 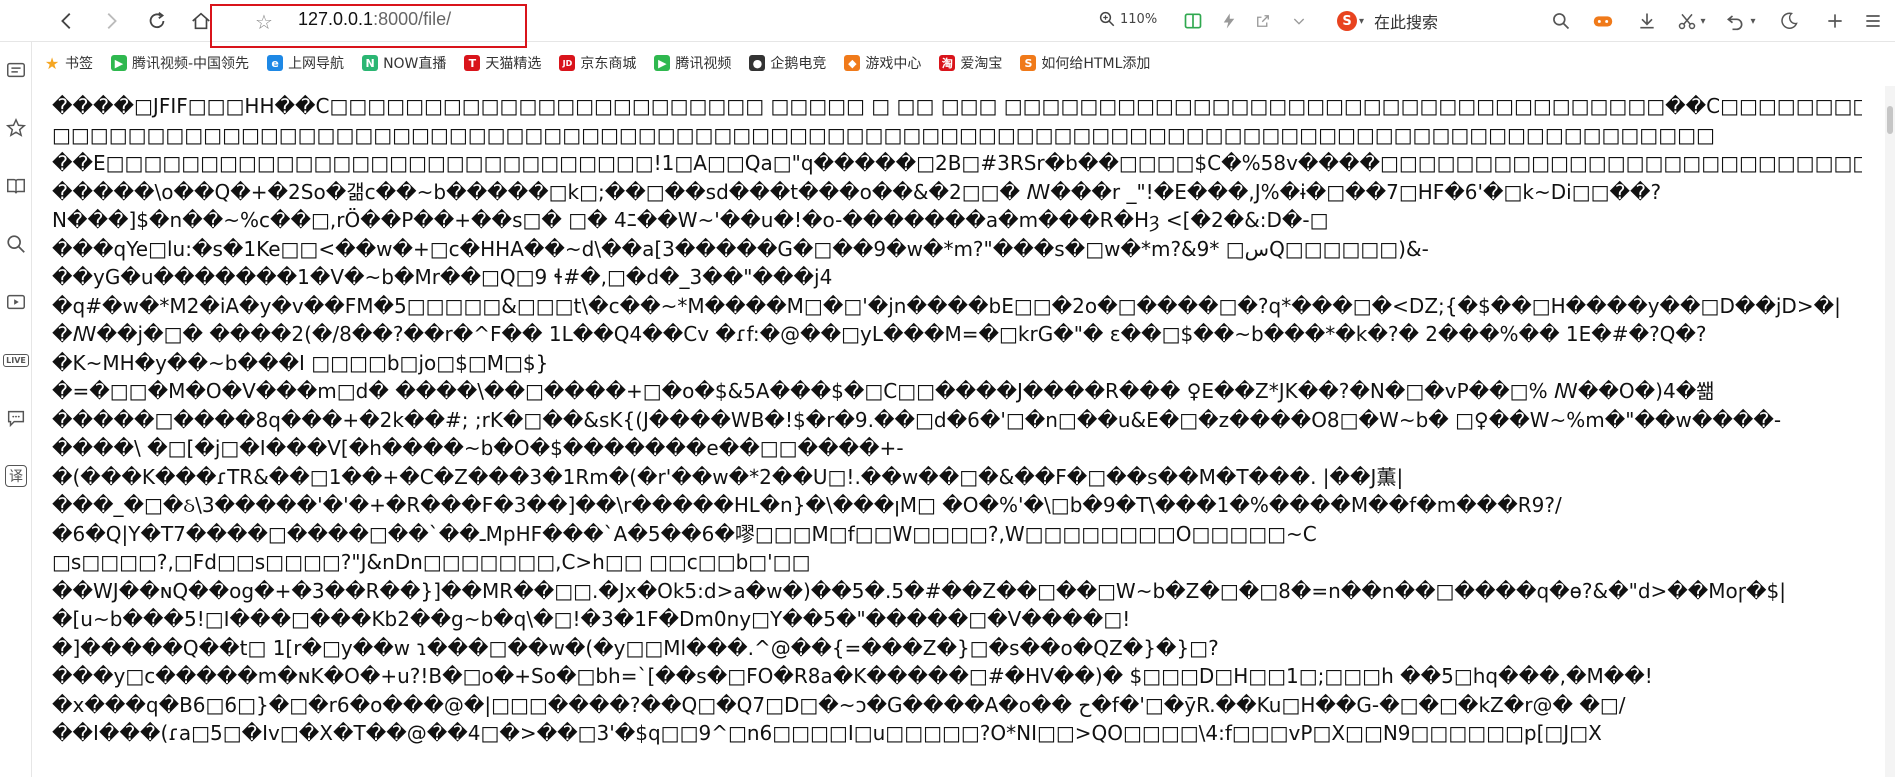 I want to click on bookmark-star-icon: ☆, so click(x=264, y=22).